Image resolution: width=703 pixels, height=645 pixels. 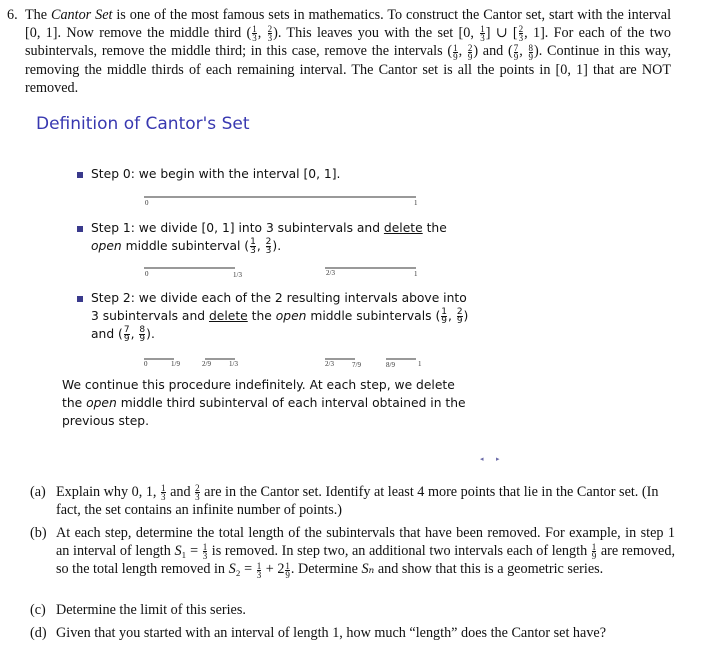 What do you see at coordinates (368, 569) in the screenshot?
I see `italic-text: Sₙ` at bounding box center [368, 569].